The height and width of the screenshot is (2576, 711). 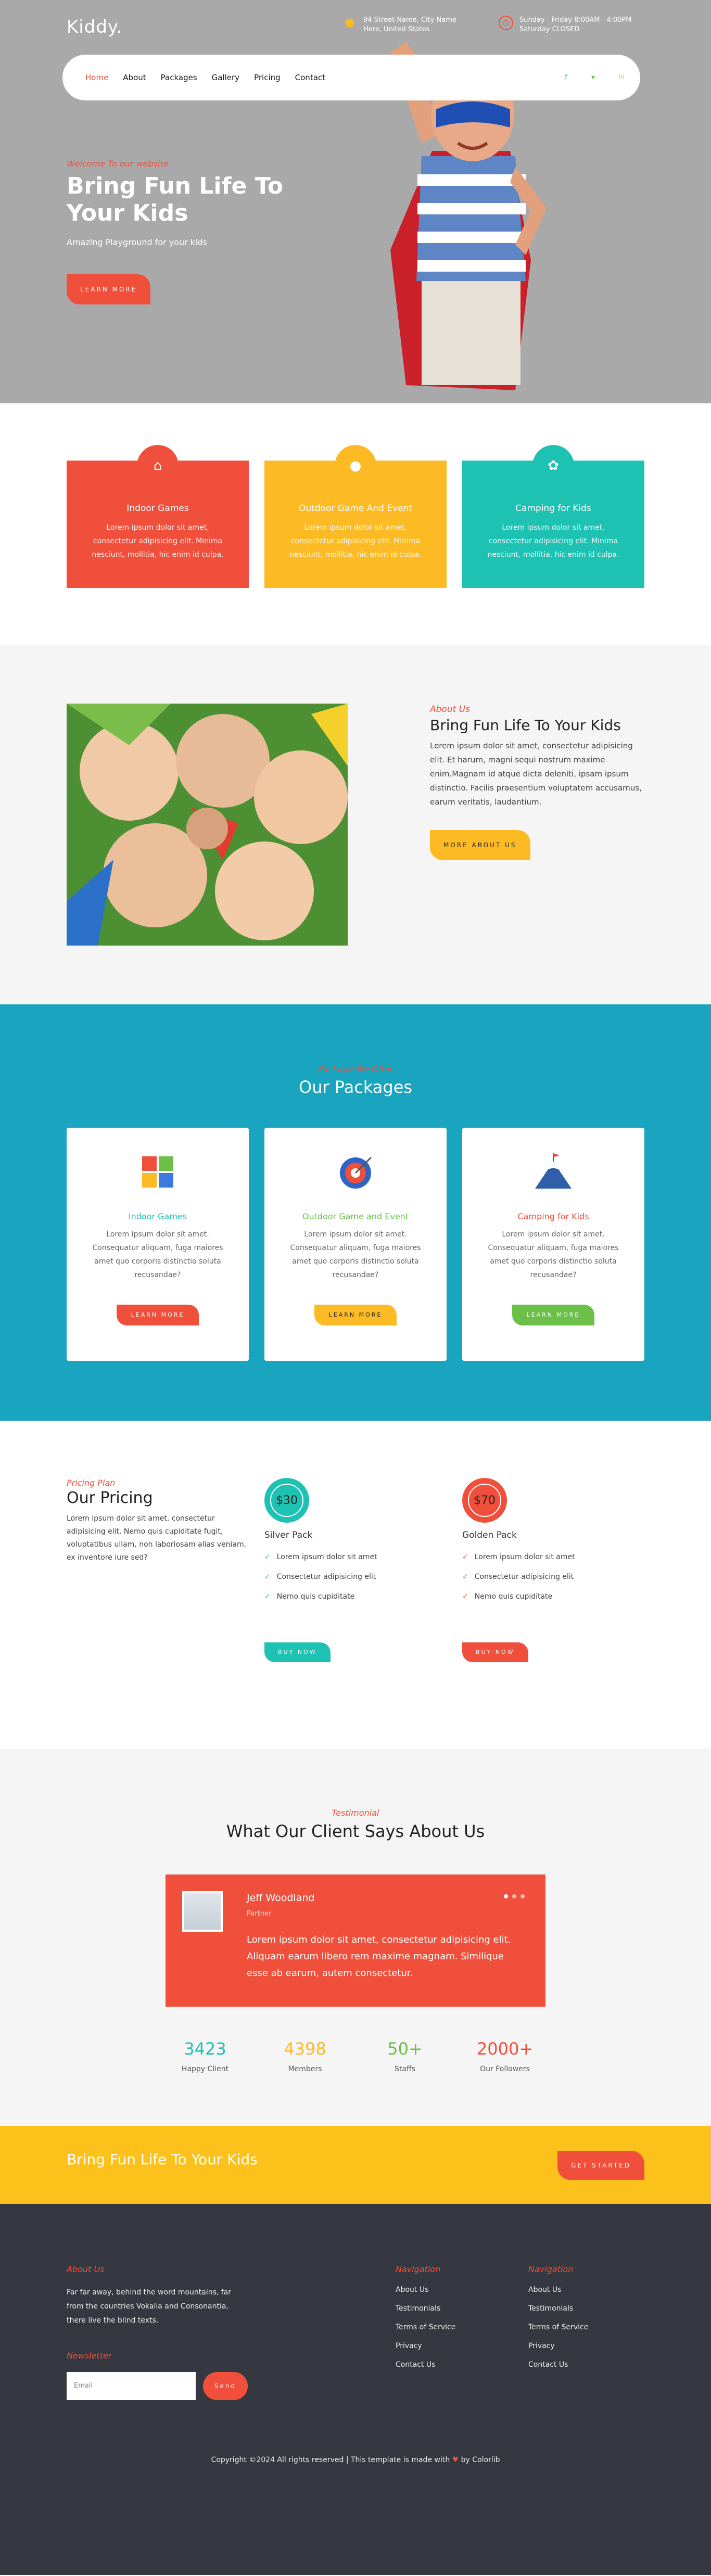 What do you see at coordinates (179, 77) in the screenshot?
I see `nav-packages: Packages` at bounding box center [179, 77].